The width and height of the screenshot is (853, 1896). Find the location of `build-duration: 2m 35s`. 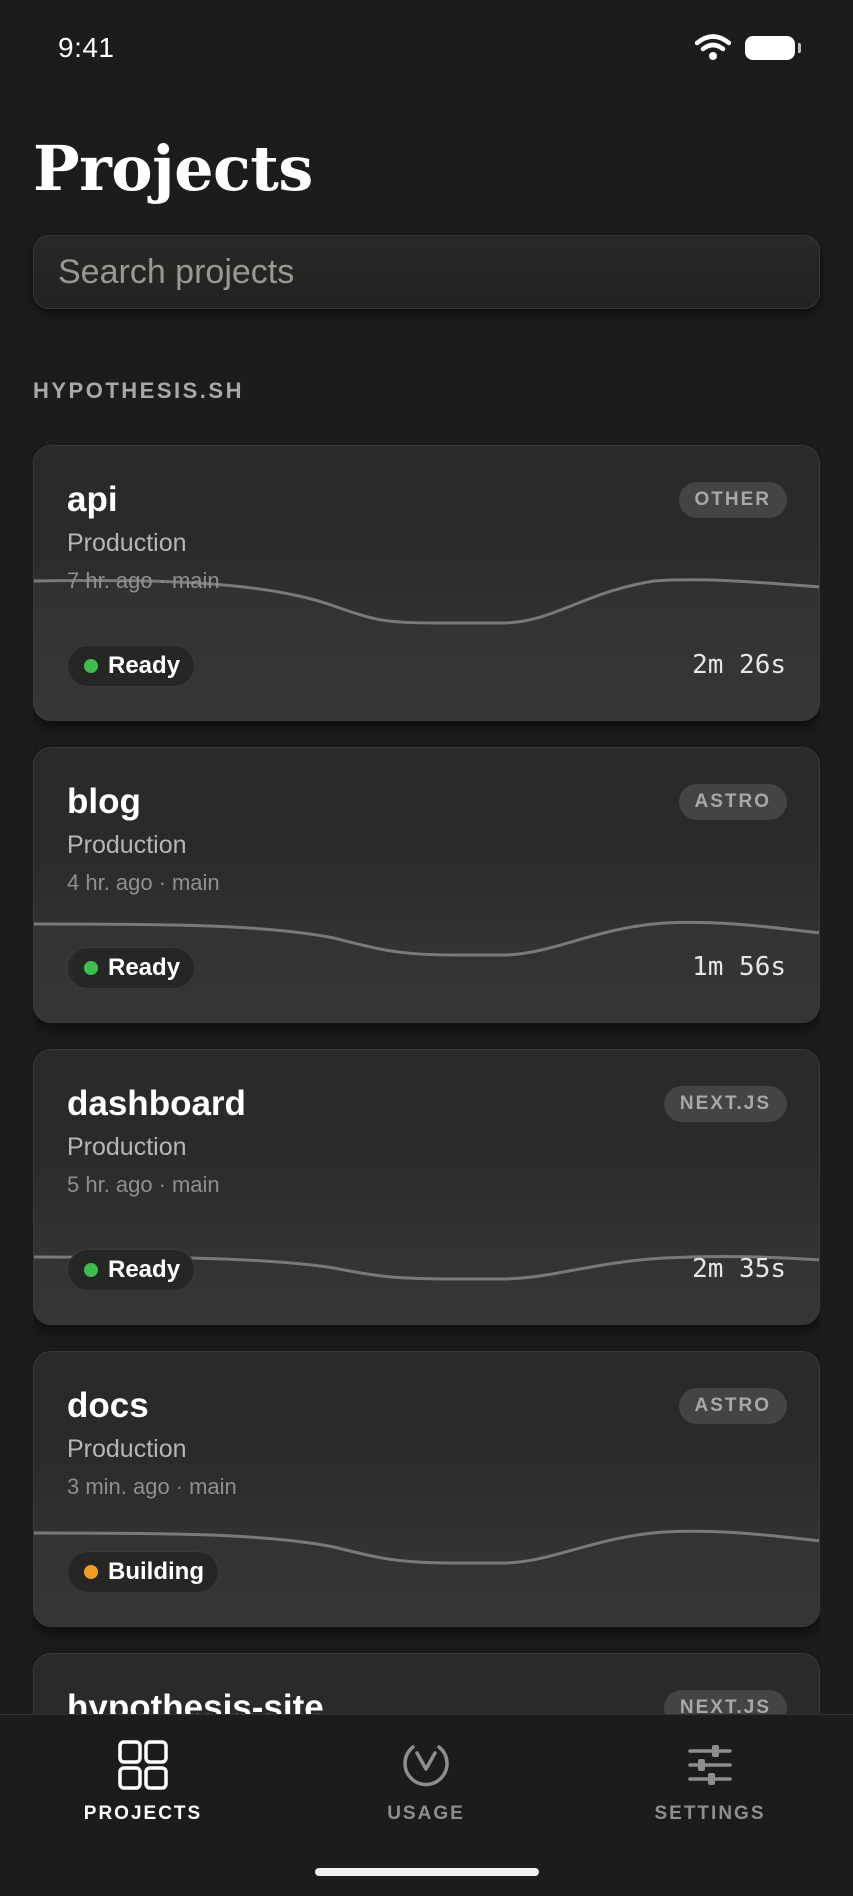

build-duration: 2m 35s is located at coordinates (739, 1269).